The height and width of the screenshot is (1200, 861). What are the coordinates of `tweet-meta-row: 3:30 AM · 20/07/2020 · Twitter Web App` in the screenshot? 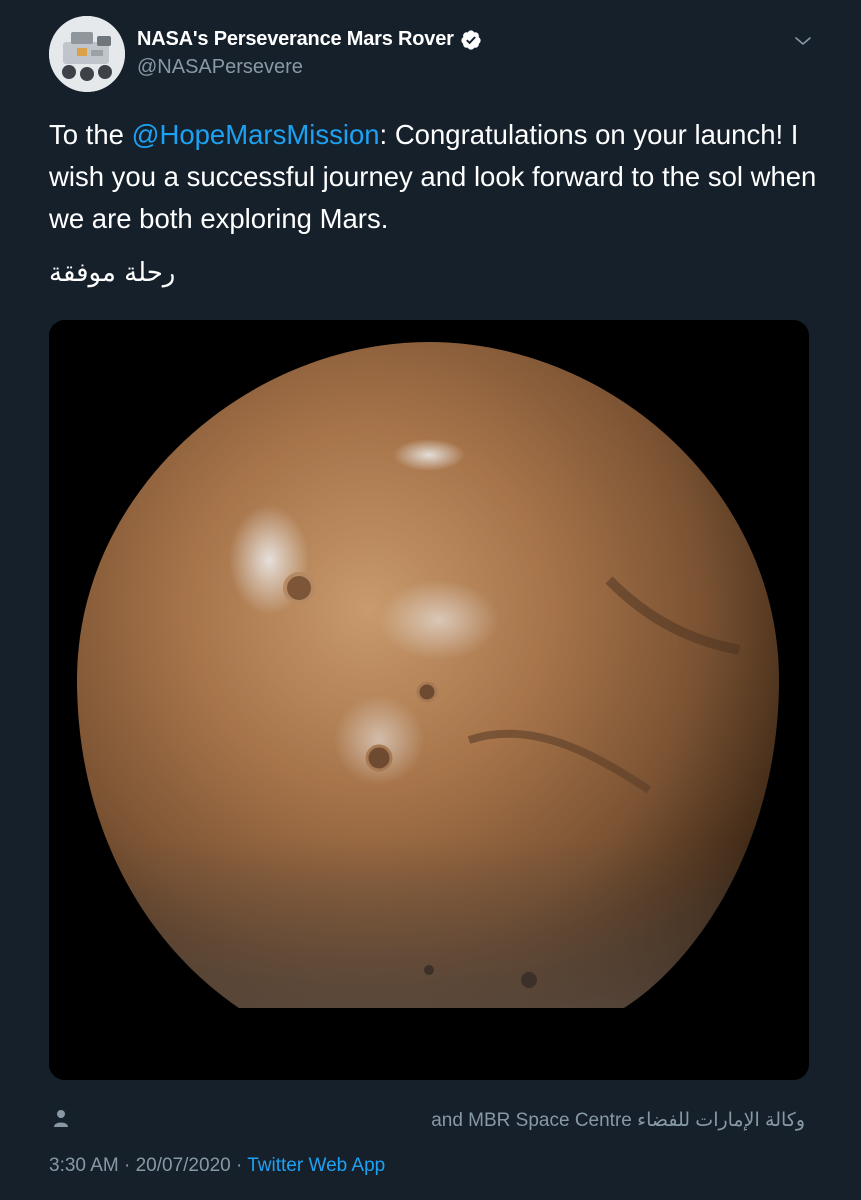 It's located at (217, 1166).